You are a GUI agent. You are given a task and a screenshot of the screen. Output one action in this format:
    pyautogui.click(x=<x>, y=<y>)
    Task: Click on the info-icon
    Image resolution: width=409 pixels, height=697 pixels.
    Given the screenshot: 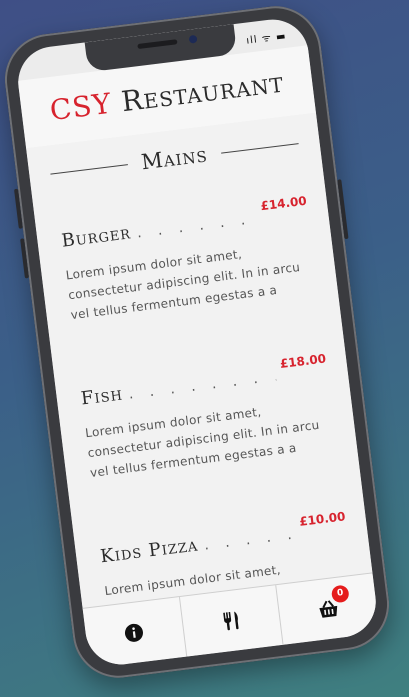 What is the action you would take?
    pyautogui.click(x=134, y=632)
    